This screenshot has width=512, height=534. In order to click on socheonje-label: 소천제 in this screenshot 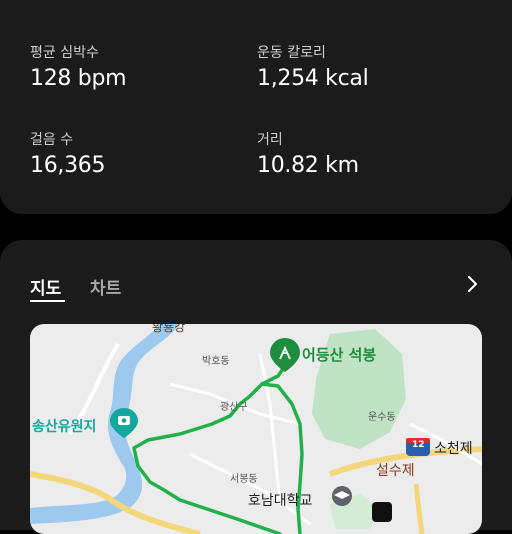, I will do `click(453, 449)`.